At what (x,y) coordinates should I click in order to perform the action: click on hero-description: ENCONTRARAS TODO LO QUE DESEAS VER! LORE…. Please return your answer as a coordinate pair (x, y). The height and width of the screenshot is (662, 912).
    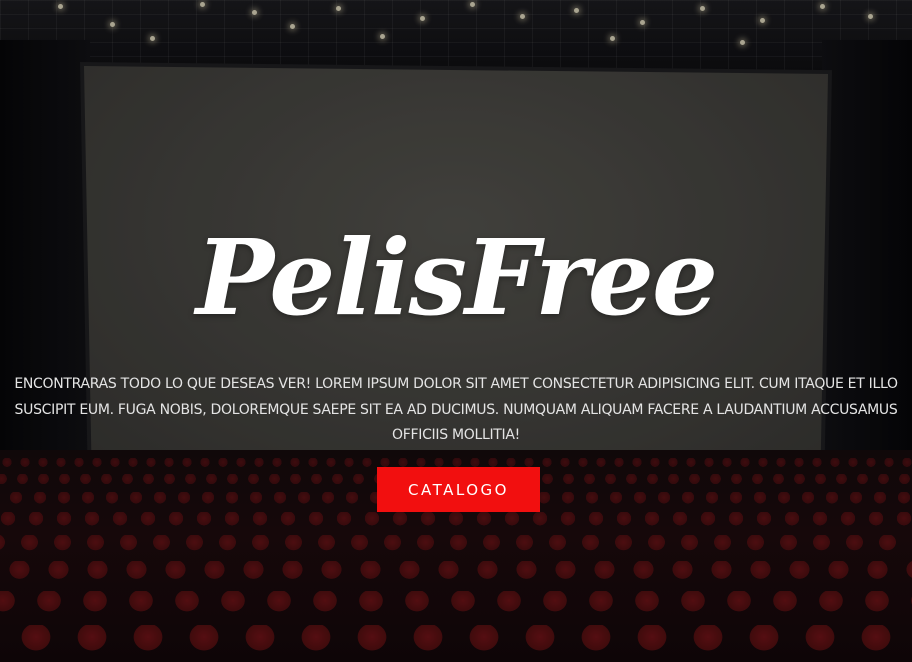
    Looking at the image, I should click on (456, 409).